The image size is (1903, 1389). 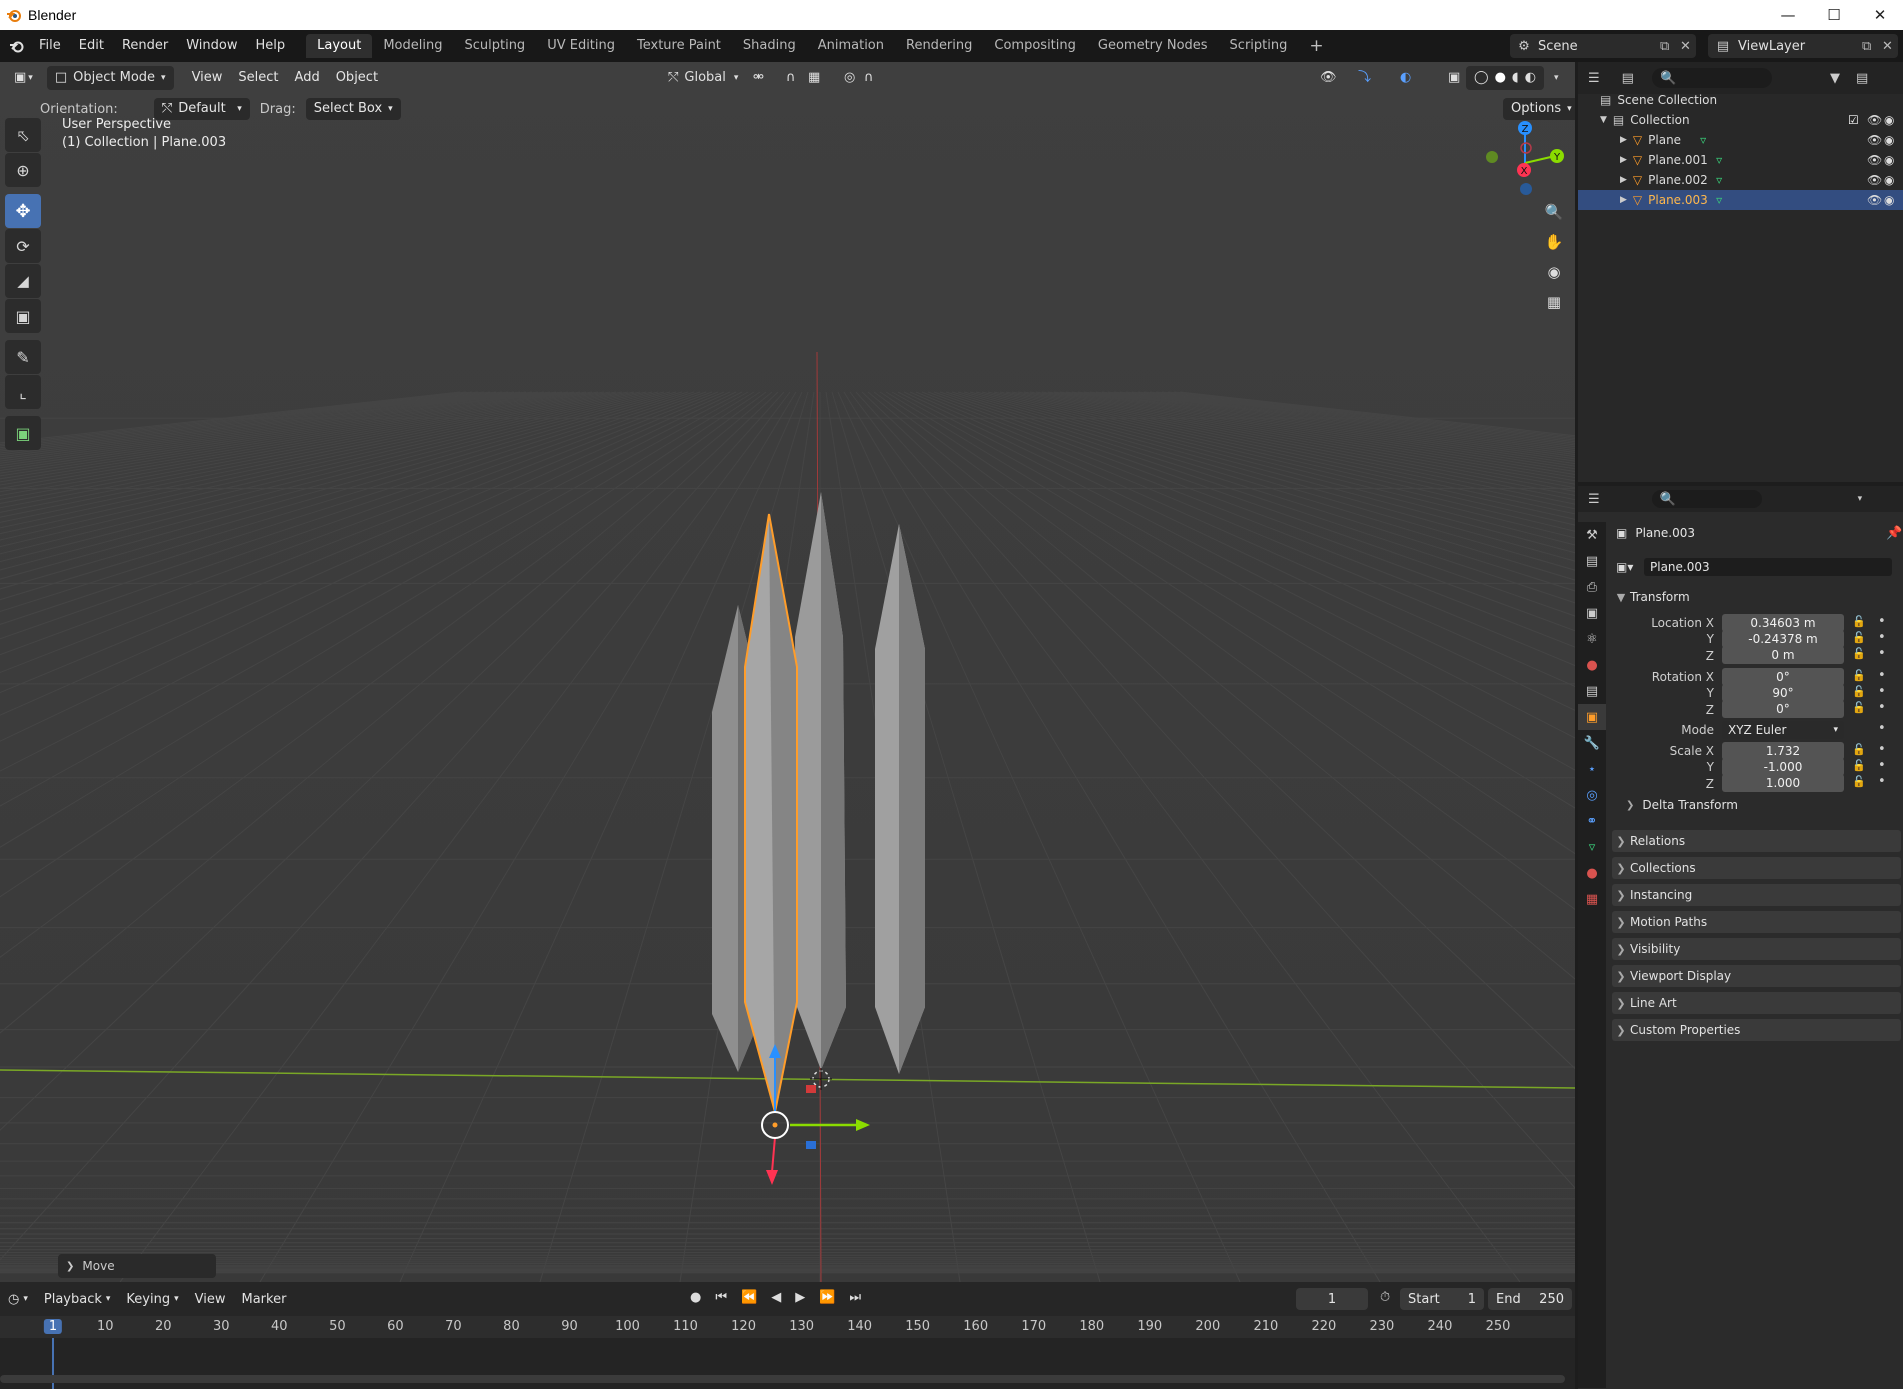 I want to click on viewport-menu-add: Add, so click(x=307, y=78).